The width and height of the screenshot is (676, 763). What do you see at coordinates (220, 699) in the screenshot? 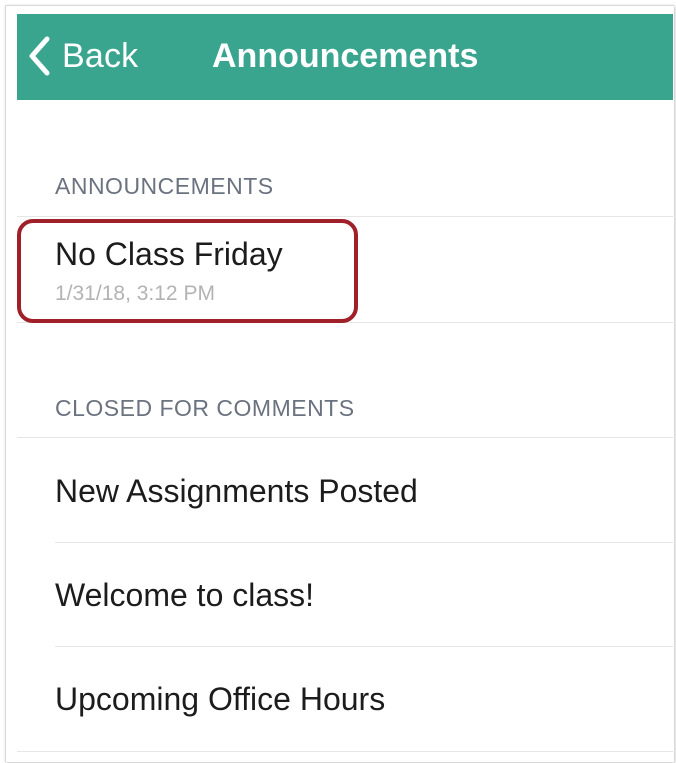
I see `announcement-title: Upcoming Office Hours` at bounding box center [220, 699].